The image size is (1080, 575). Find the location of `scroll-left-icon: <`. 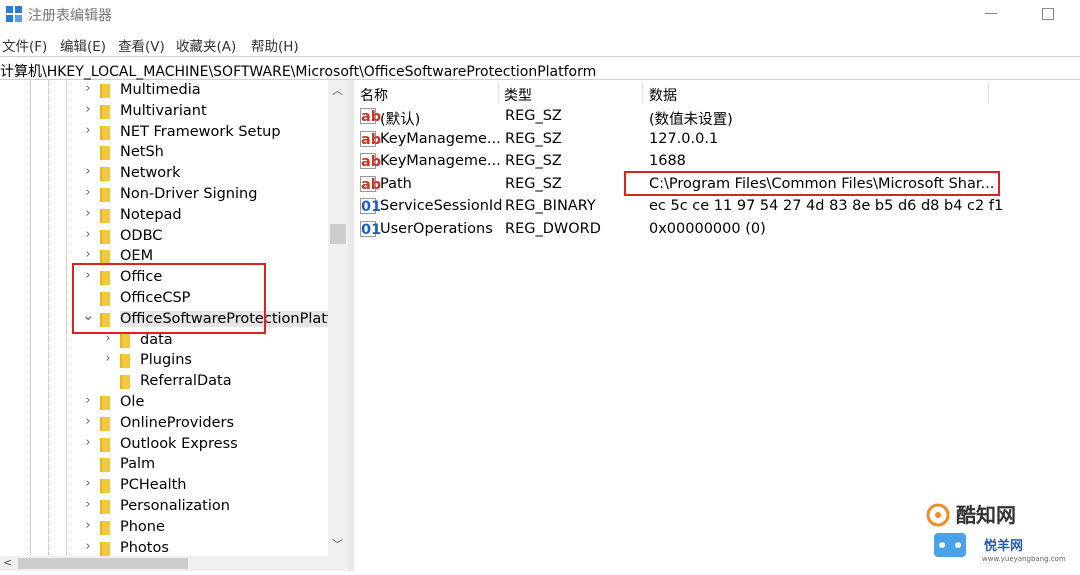

scroll-left-icon: < is located at coordinates (7, 562).